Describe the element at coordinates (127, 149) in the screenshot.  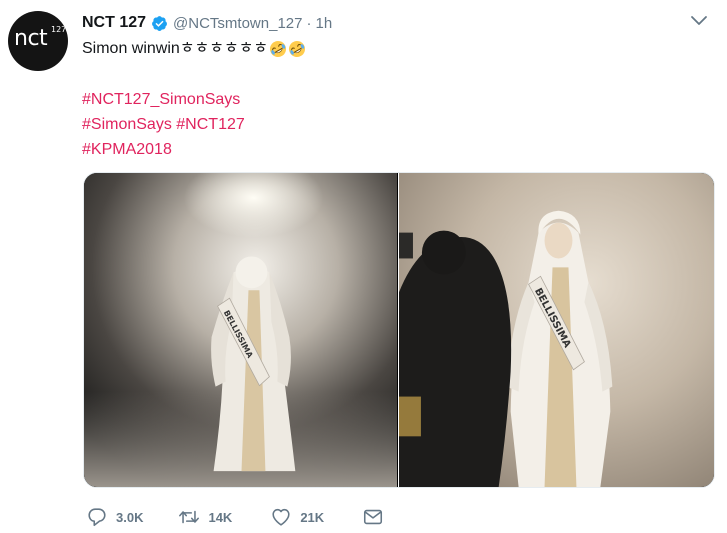
I see `hashtag-link: #KPMA2018` at that location.